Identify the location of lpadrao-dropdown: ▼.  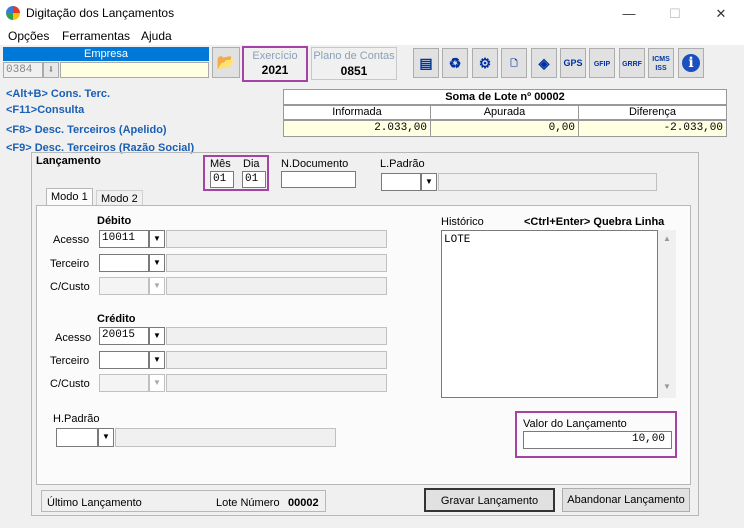
(429, 182).